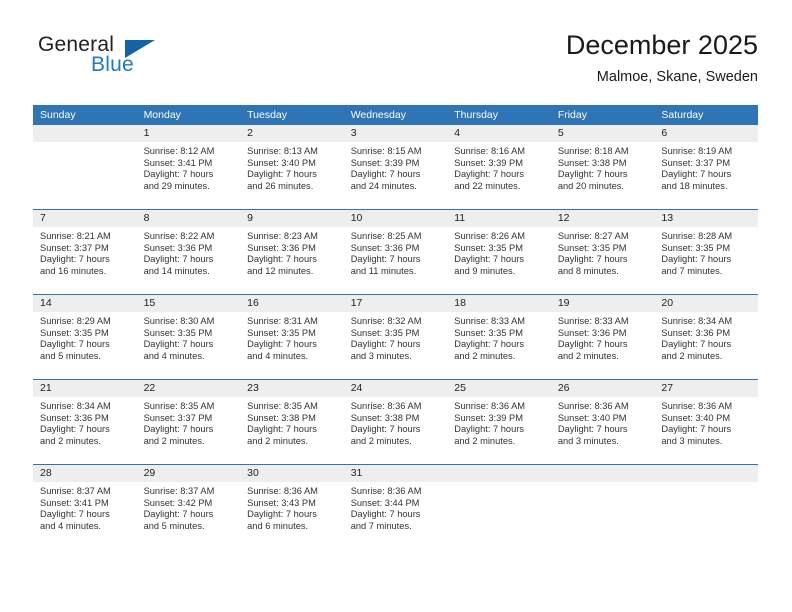 The width and height of the screenshot is (792, 612). What do you see at coordinates (593, 151) in the screenshot?
I see `sunrise-text: Sunrise: 8:18 AM` at bounding box center [593, 151].